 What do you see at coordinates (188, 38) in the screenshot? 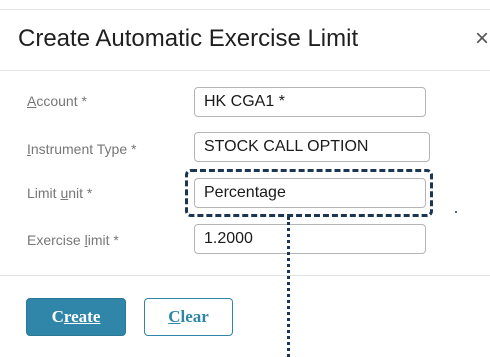
I see `dialog-title: Create Automatic Exercise Limit` at bounding box center [188, 38].